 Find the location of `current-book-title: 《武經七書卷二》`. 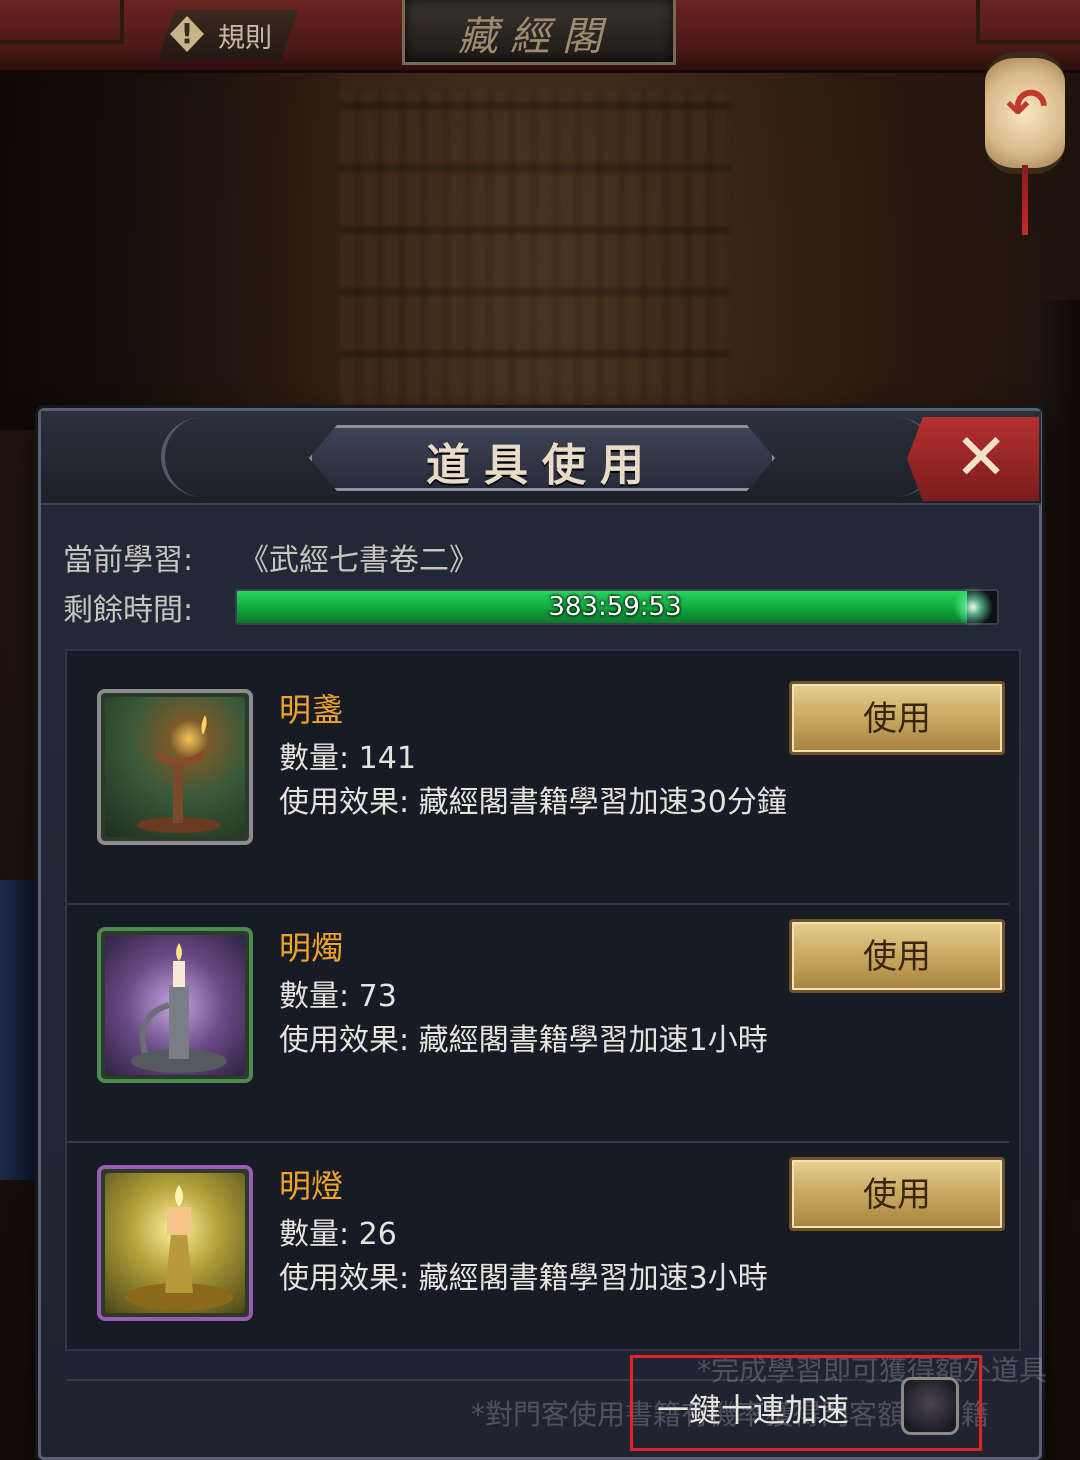

current-book-title: 《武經七書卷二》 is located at coordinates (359, 560).